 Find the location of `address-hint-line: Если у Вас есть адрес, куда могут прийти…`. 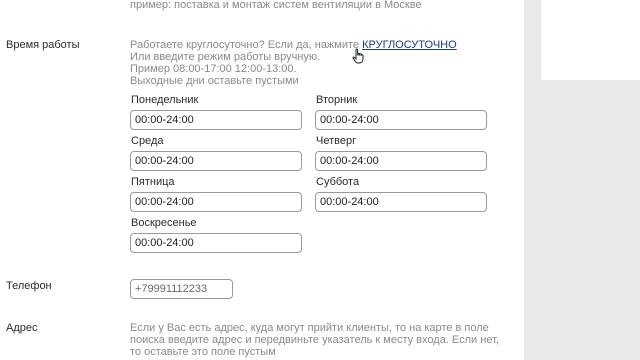

address-hint-line: Если у Вас есть адрес, куда могут прийти… is located at coordinates (309, 328).